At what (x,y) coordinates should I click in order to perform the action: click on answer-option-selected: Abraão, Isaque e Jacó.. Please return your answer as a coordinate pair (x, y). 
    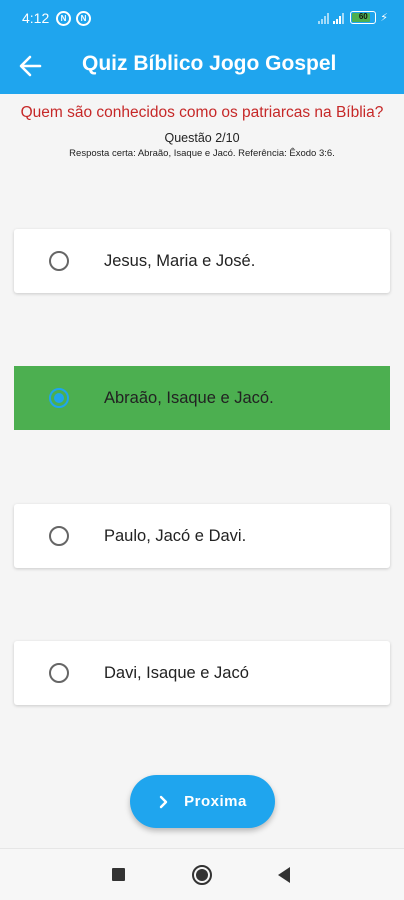
    Looking at the image, I should click on (202, 398).